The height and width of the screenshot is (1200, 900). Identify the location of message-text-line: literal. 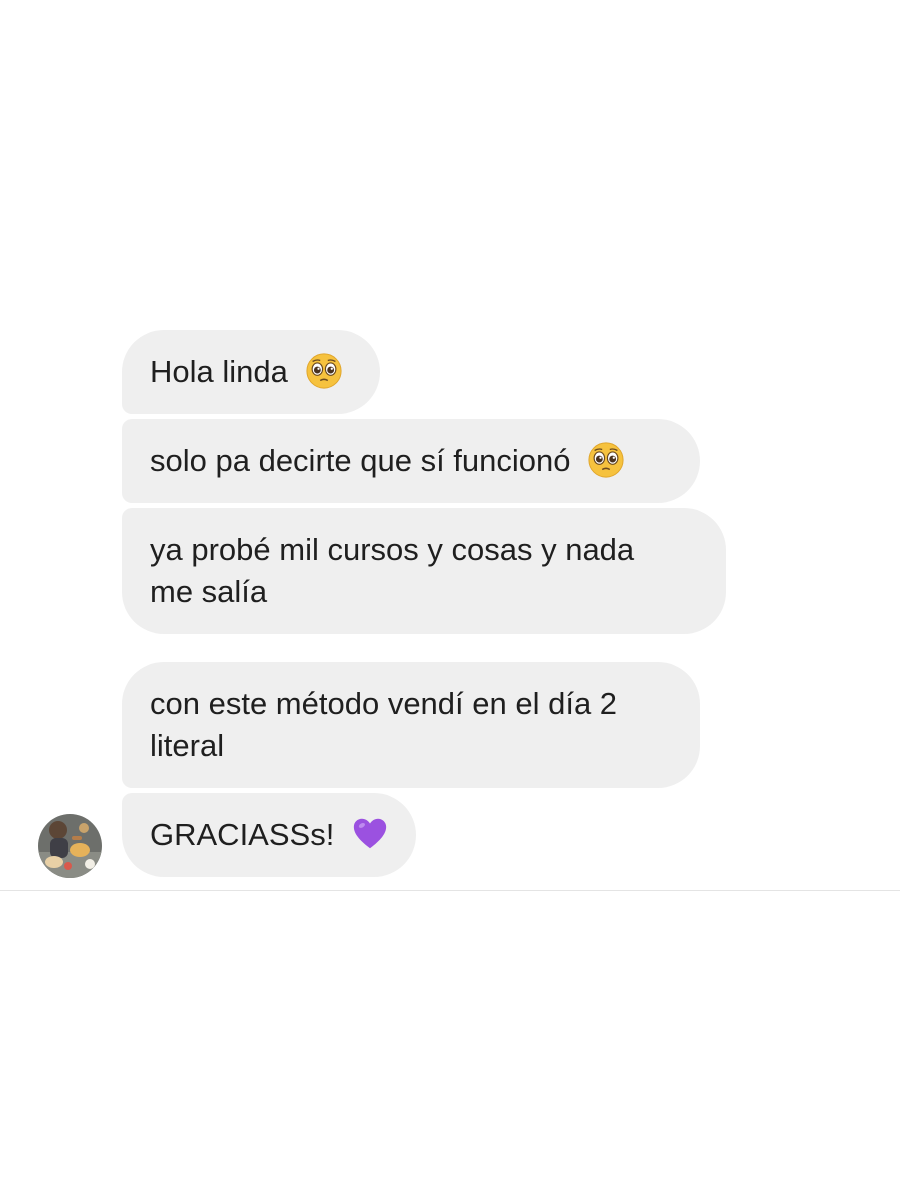
(187, 745).